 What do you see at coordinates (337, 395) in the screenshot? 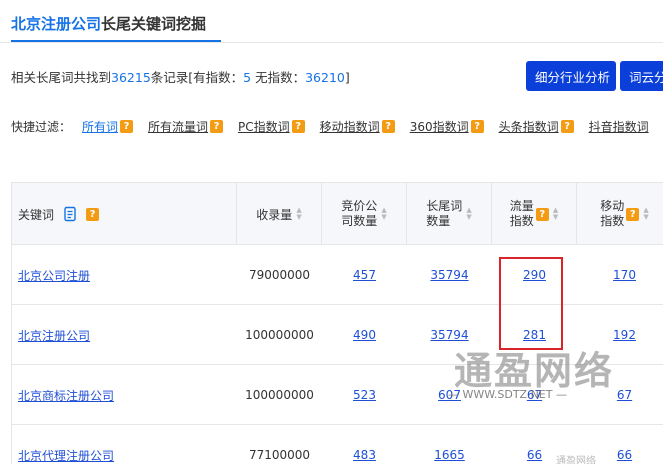
I see `table-row: 北京商标注册公司 100000000 523 607 67 67` at bounding box center [337, 395].